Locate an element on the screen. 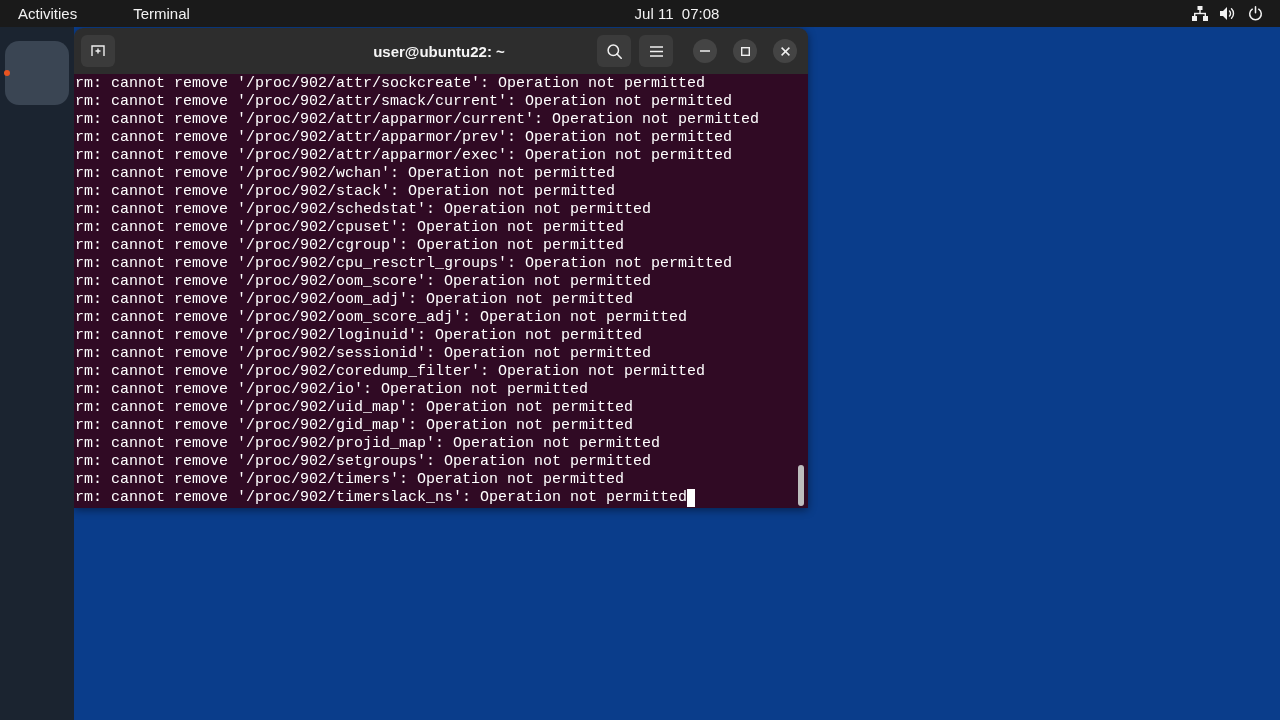 Image resolution: width=1280 pixels, height=720 pixels. terminal-line: rm: cannot remove '/proc/902/attr/sockcreate': Operation not permitted is located at coordinates (390, 83).